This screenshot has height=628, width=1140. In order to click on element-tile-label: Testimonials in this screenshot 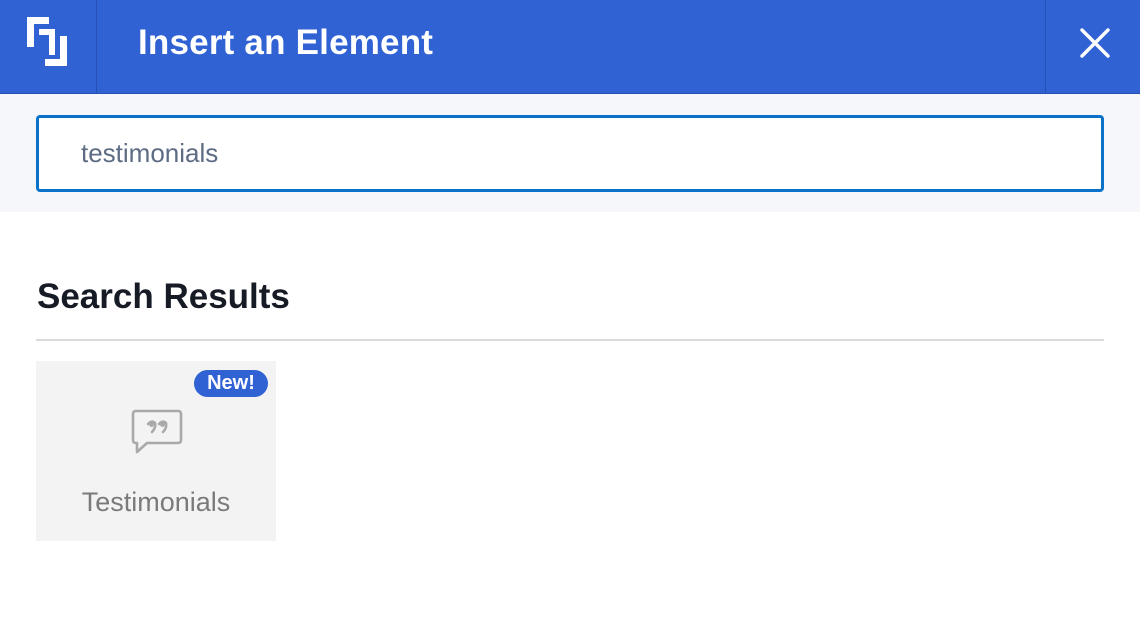, I will do `click(156, 502)`.